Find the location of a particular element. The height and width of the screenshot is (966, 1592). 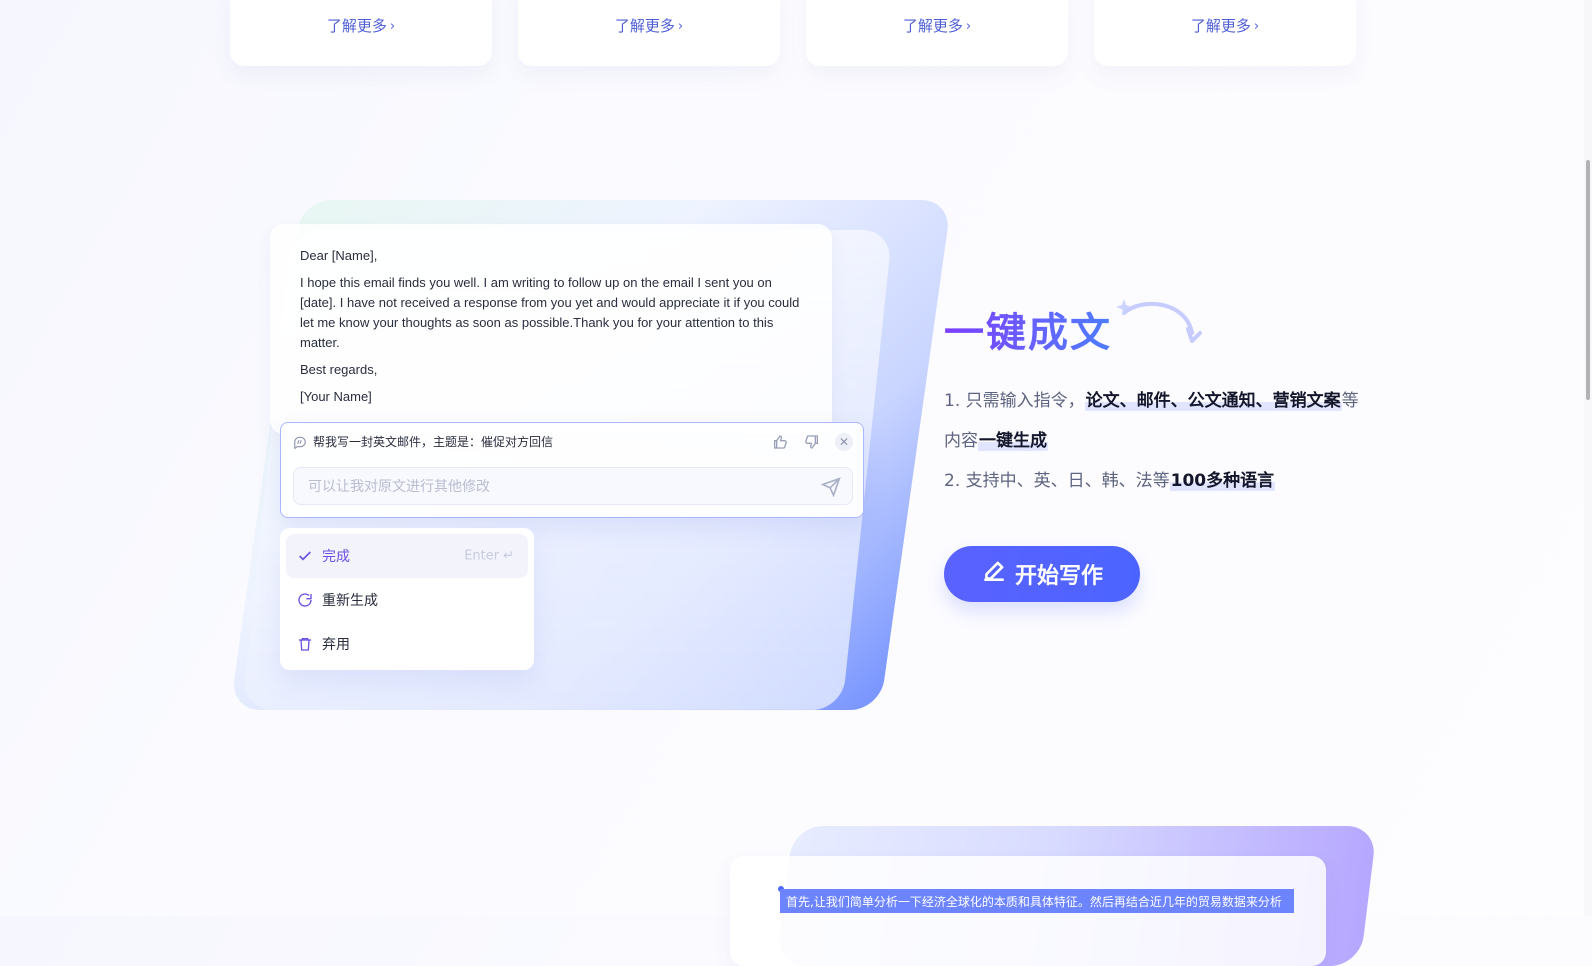

feature-title-wrap: 一键成文 is located at coordinates (1073, 330).